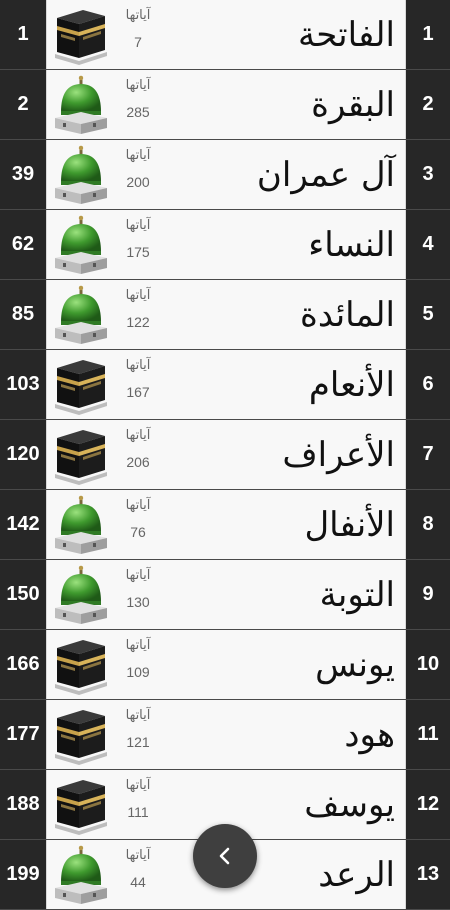 Image resolution: width=450 pixels, height=910 pixels. What do you see at coordinates (428, 594) in the screenshot?
I see `surah-number: 9` at bounding box center [428, 594].